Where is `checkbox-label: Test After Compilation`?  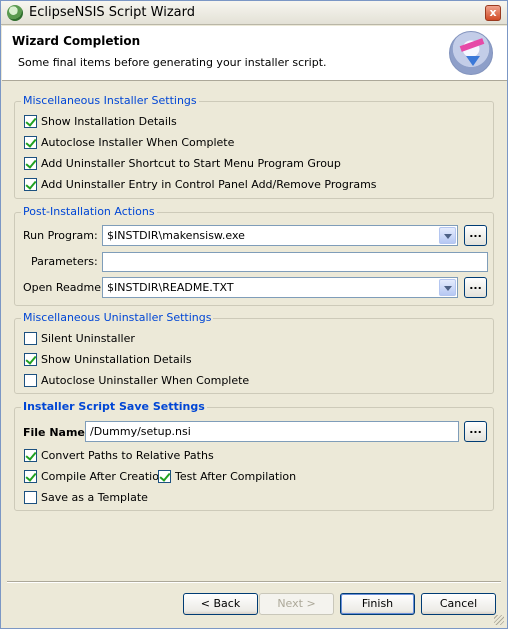
checkbox-label: Test After Compilation is located at coordinates (236, 476).